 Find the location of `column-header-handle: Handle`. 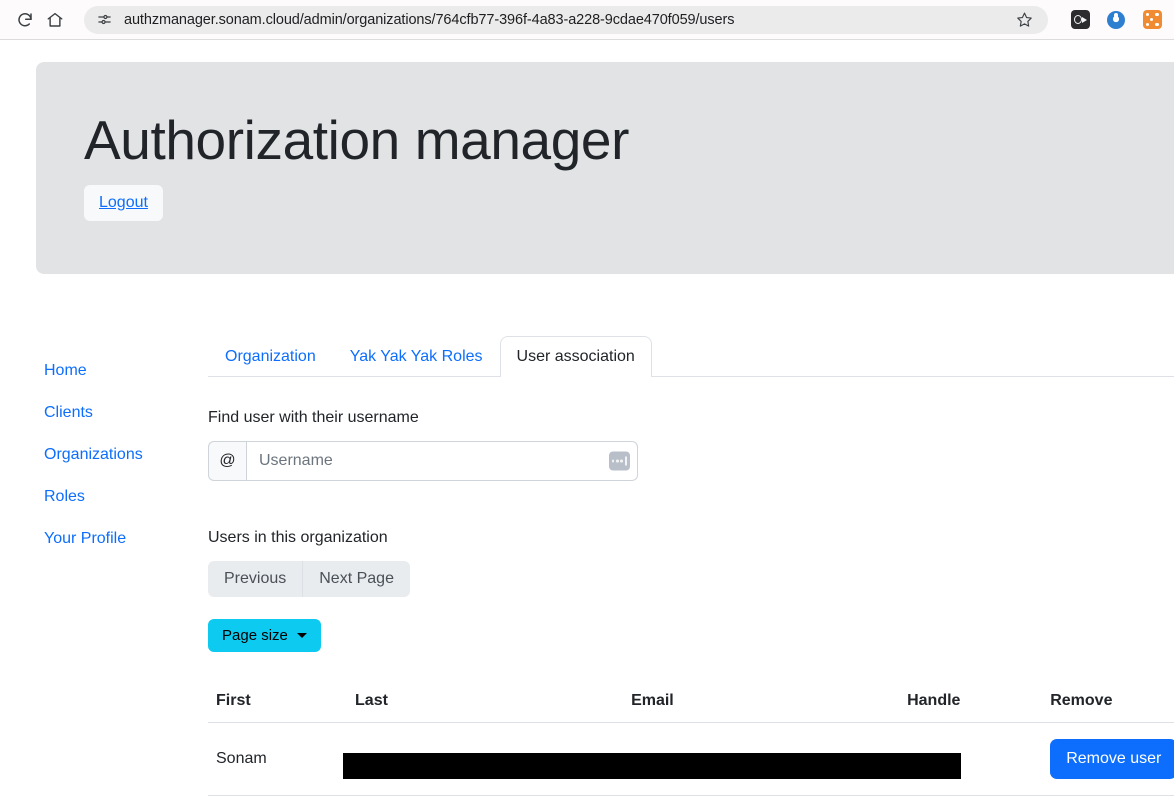

column-header-handle: Handle is located at coordinates (971, 707).